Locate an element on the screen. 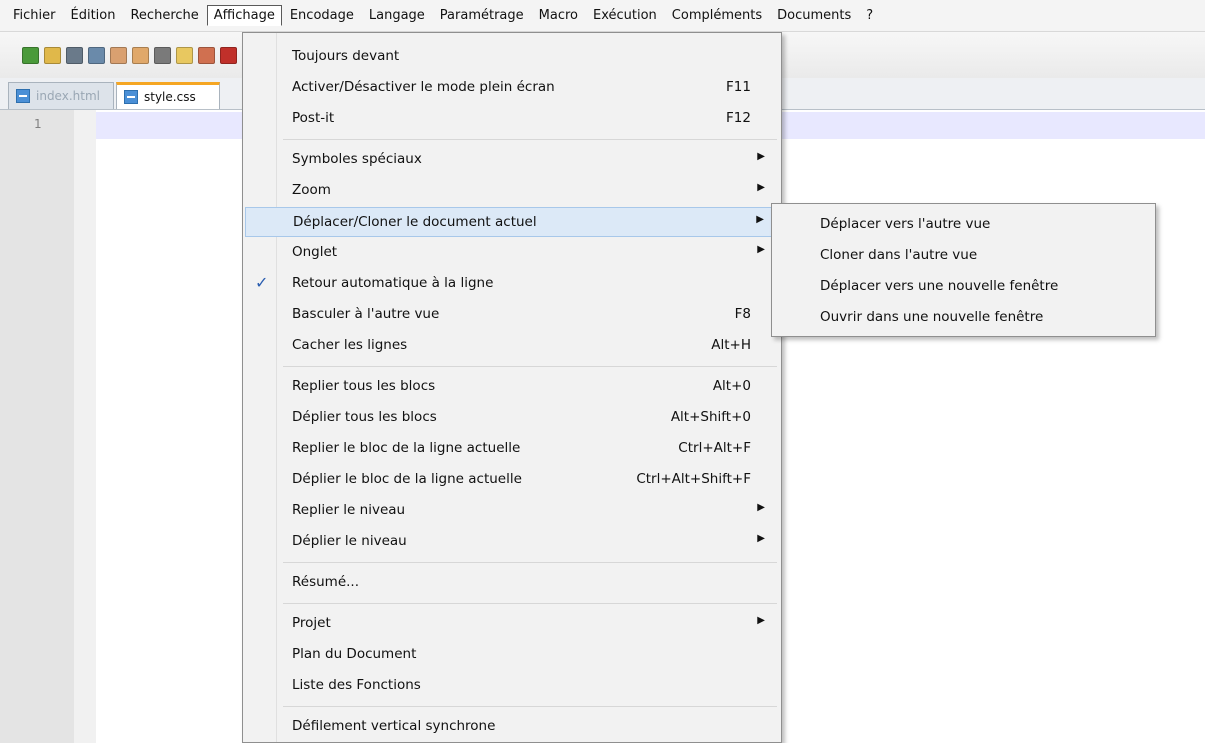 The image size is (1205, 743). tab-style-css: style.css is located at coordinates (168, 95).